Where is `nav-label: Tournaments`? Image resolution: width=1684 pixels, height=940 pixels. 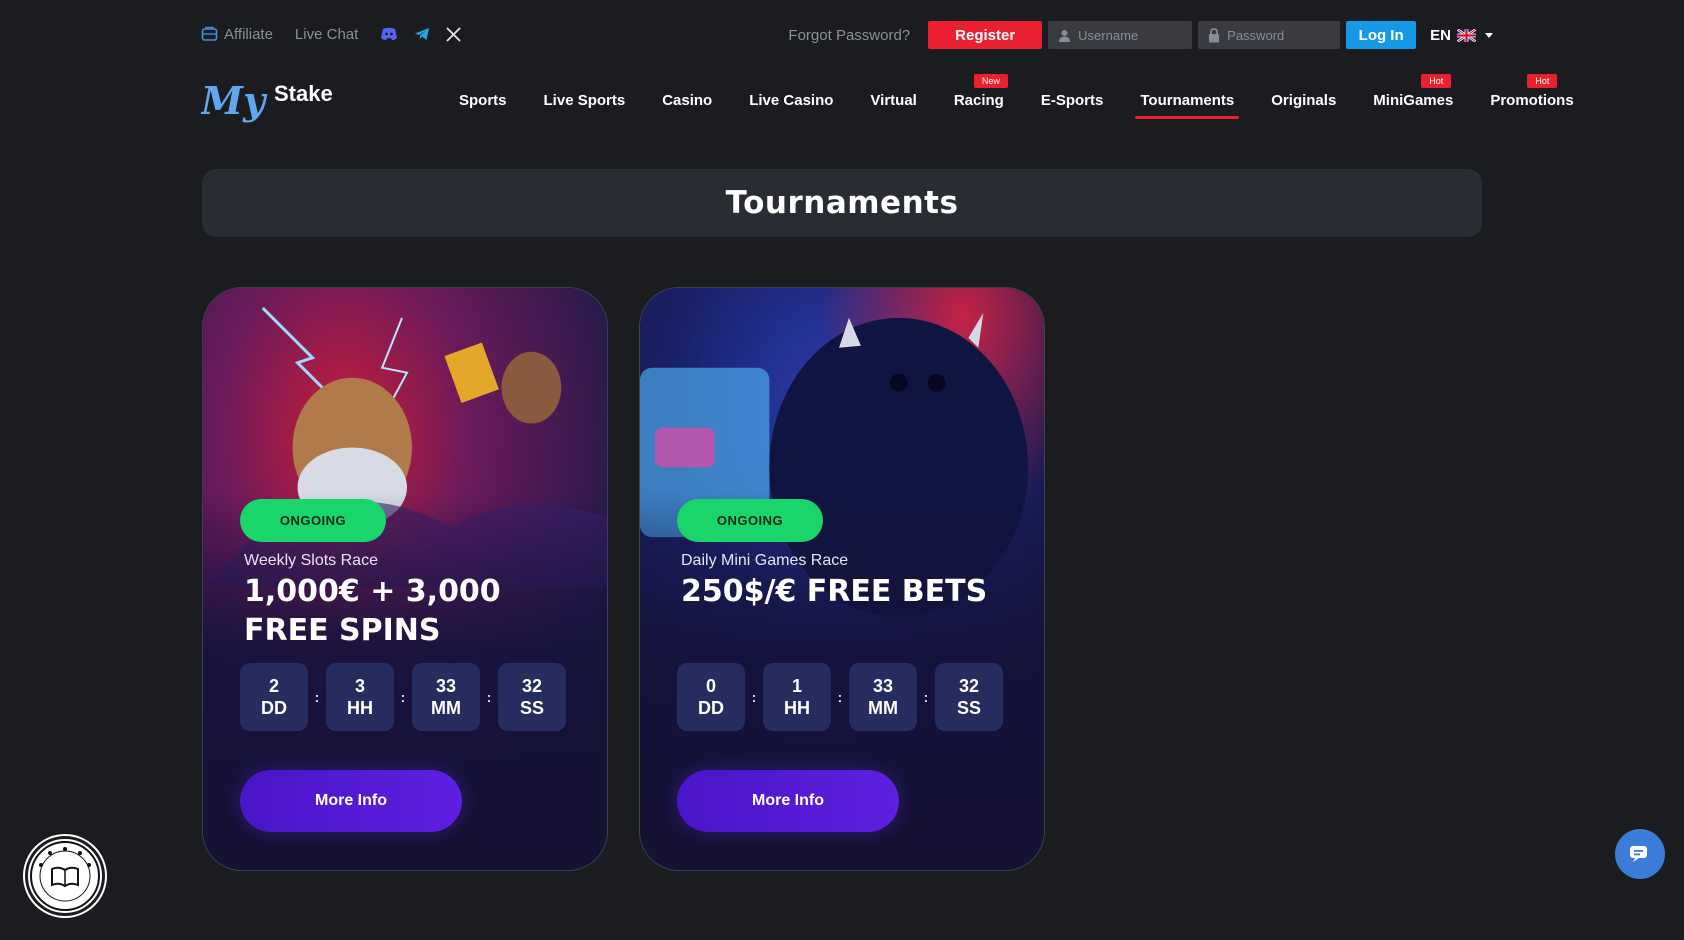
nav-label: Tournaments is located at coordinates (1187, 100).